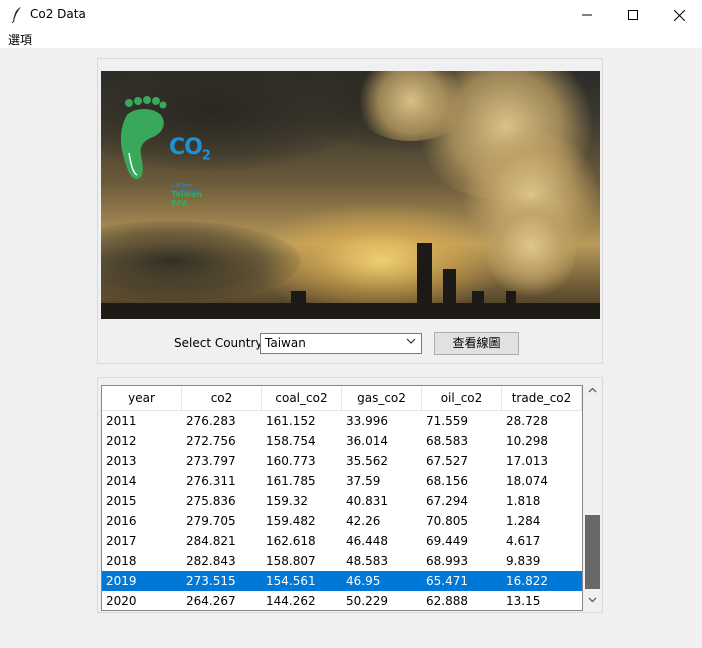  What do you see at coordinates (351, 15) in the screenshot?
I see `title-bar: Co2 Data` at bounding box center [351, 15].